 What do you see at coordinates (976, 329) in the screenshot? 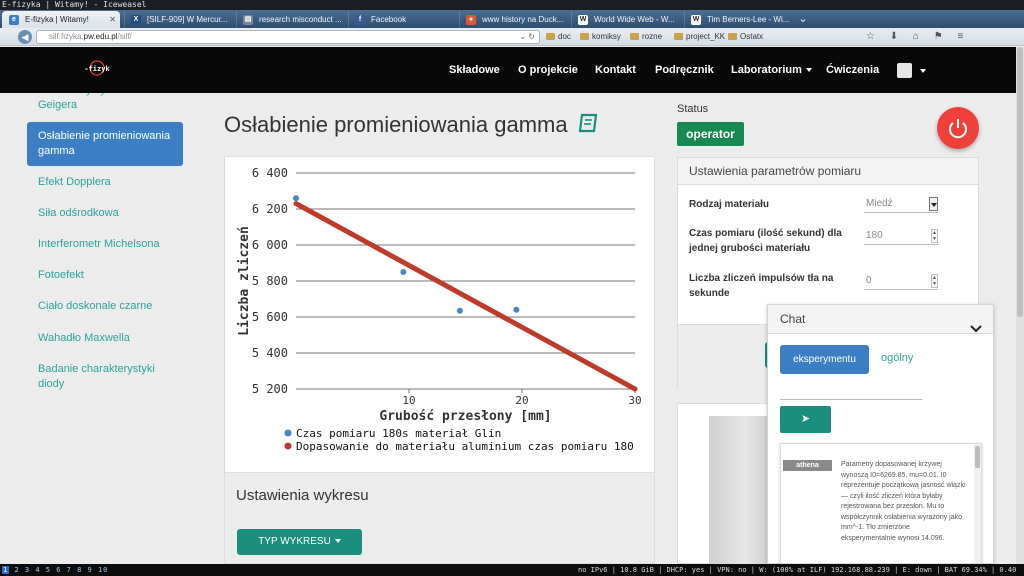
I see `chevron-down-icon` at bounding box center [976, 329].